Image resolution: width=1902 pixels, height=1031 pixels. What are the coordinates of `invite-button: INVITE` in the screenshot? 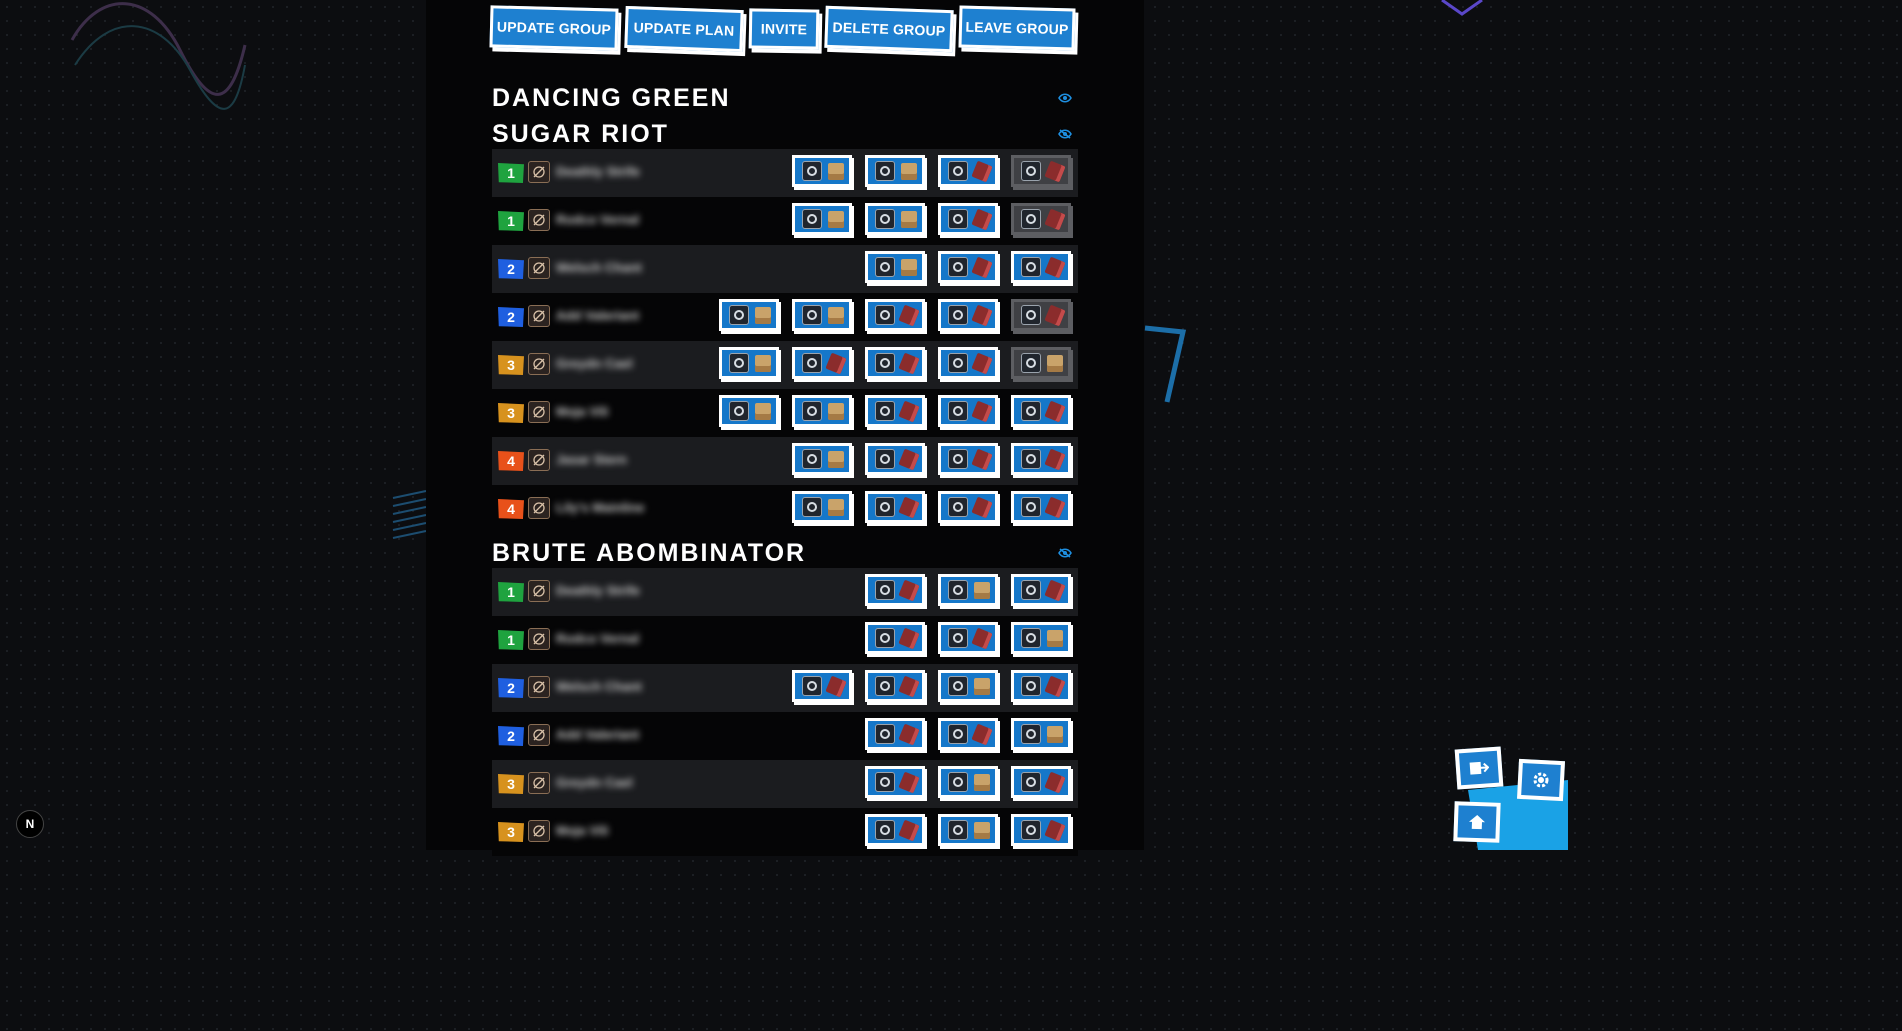 It's located at (784, 29).